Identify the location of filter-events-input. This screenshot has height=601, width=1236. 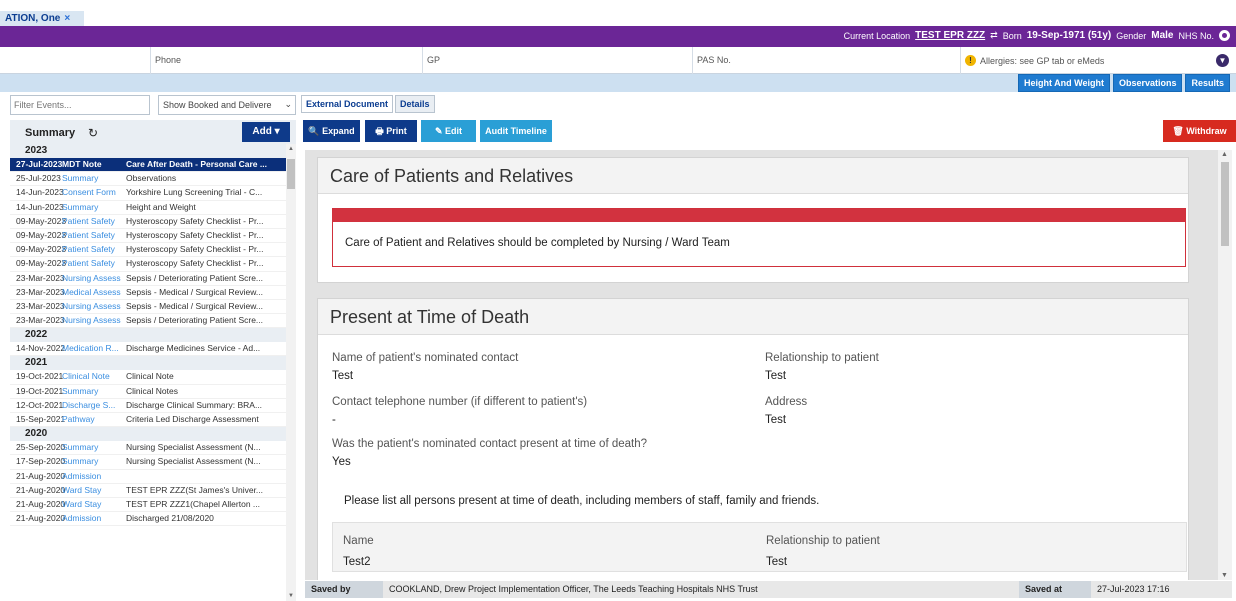
(80, 105).